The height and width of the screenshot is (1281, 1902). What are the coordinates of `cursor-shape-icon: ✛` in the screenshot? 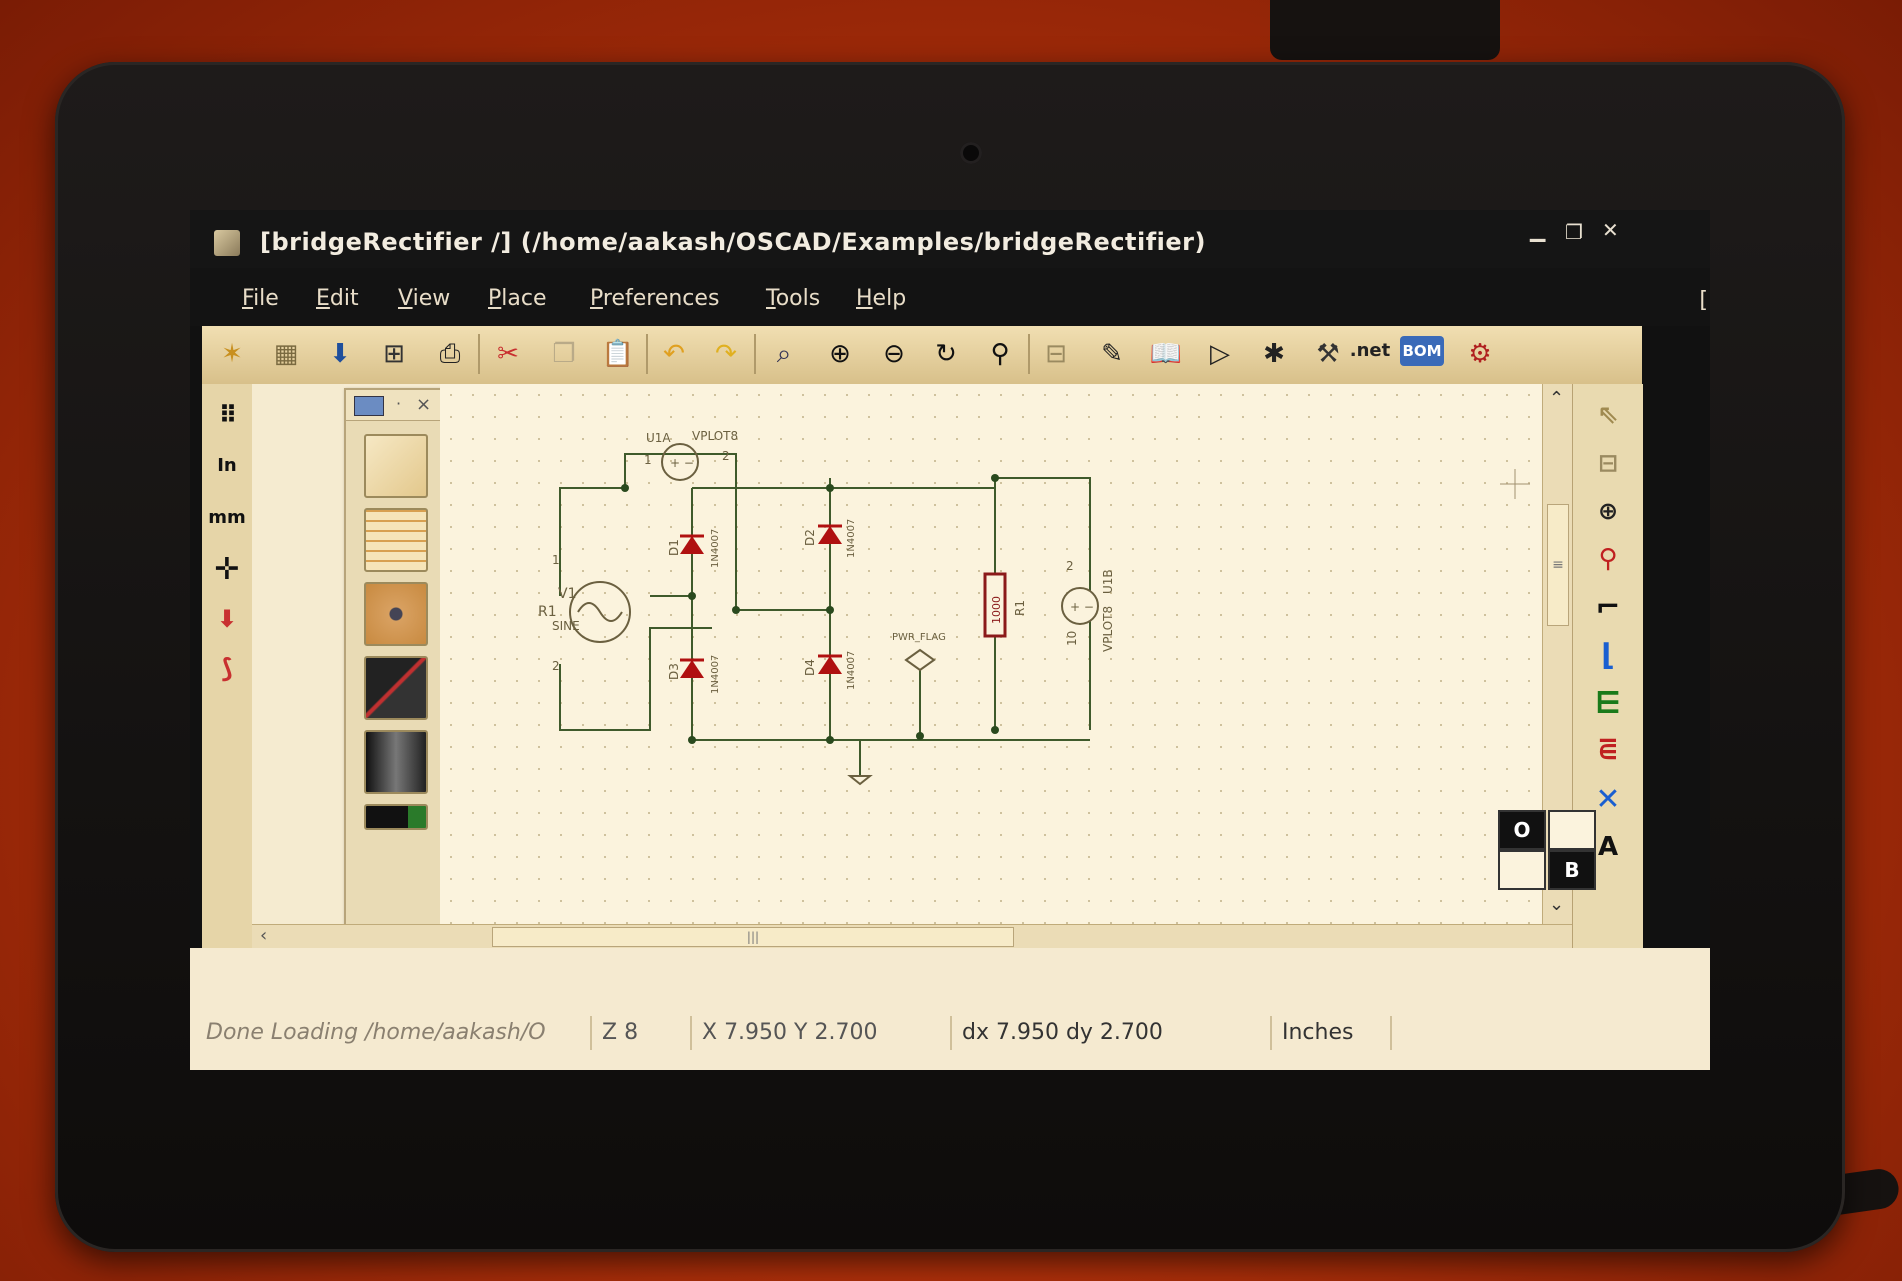 It's located at (227, 569).